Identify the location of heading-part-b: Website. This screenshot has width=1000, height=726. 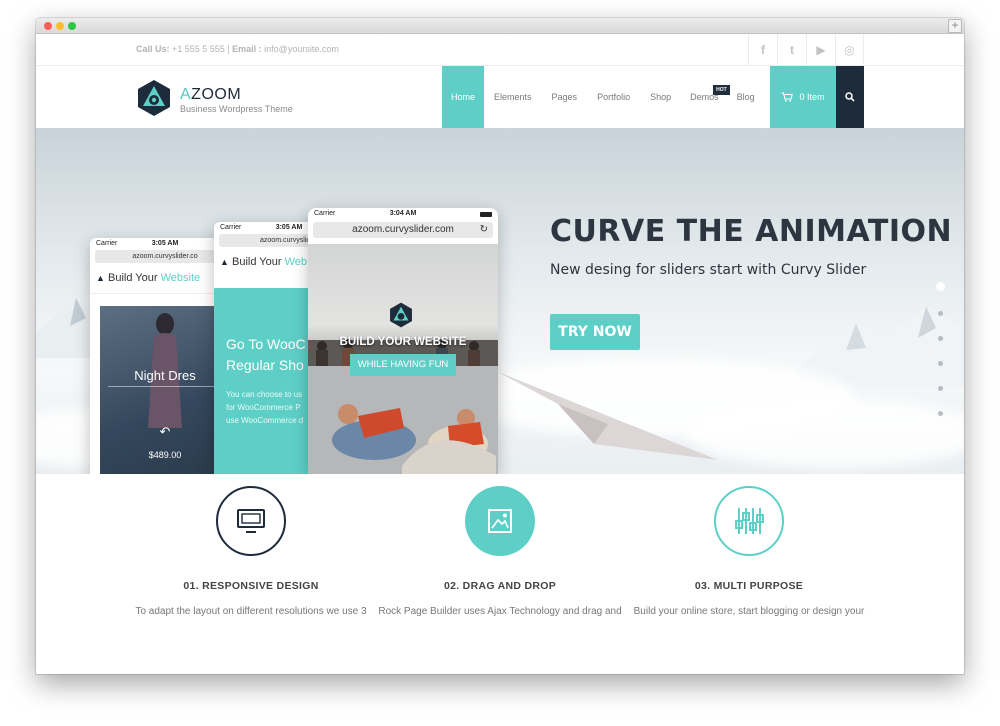
(180, 278).